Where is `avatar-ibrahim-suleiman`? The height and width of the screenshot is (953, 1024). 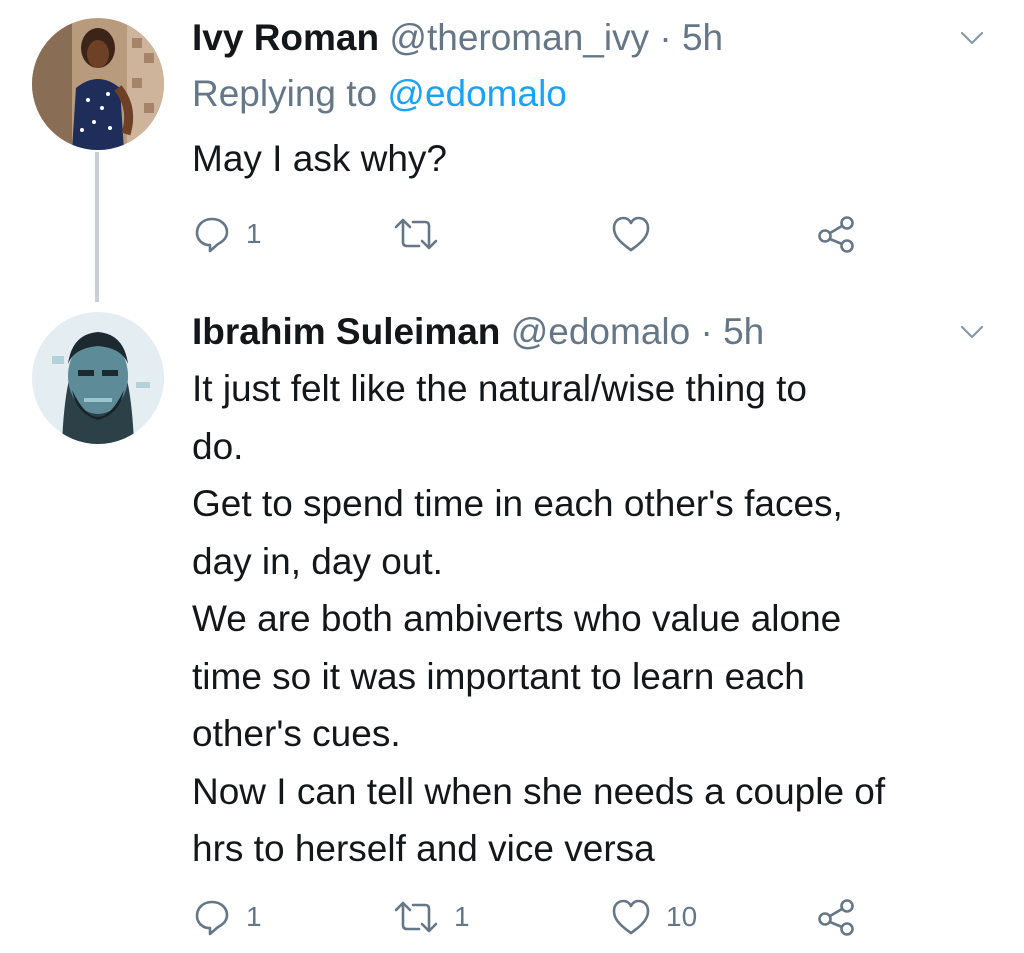 avatar-ibrahim-suleiman is located at coordinates (98, 378).